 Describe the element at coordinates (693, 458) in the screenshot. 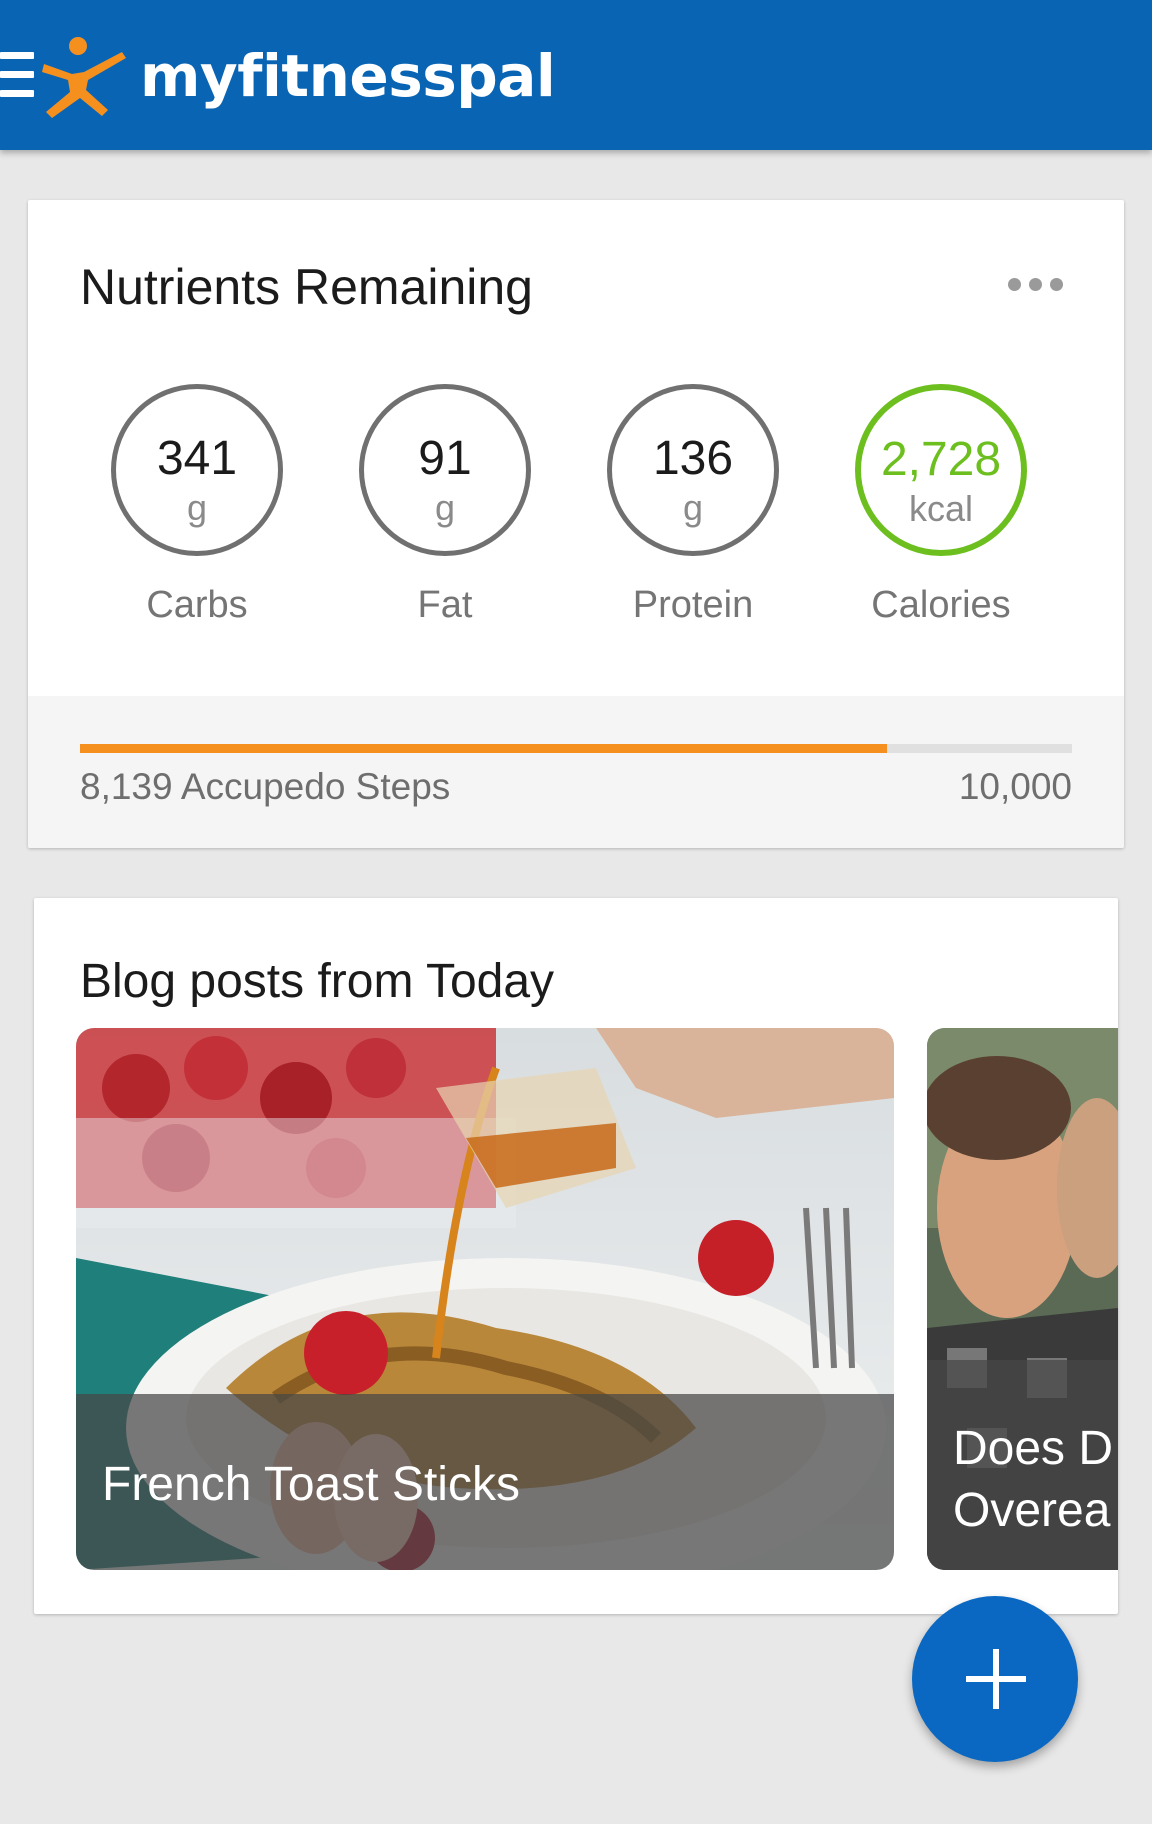

I see `protein-value: 136` at that location.